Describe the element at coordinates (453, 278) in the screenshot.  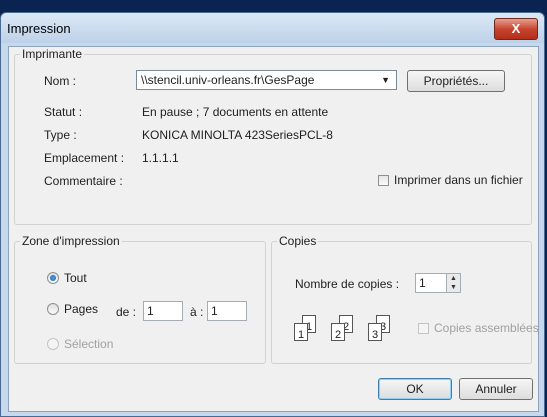
I see `spin-up-icon: ▲` at that location.